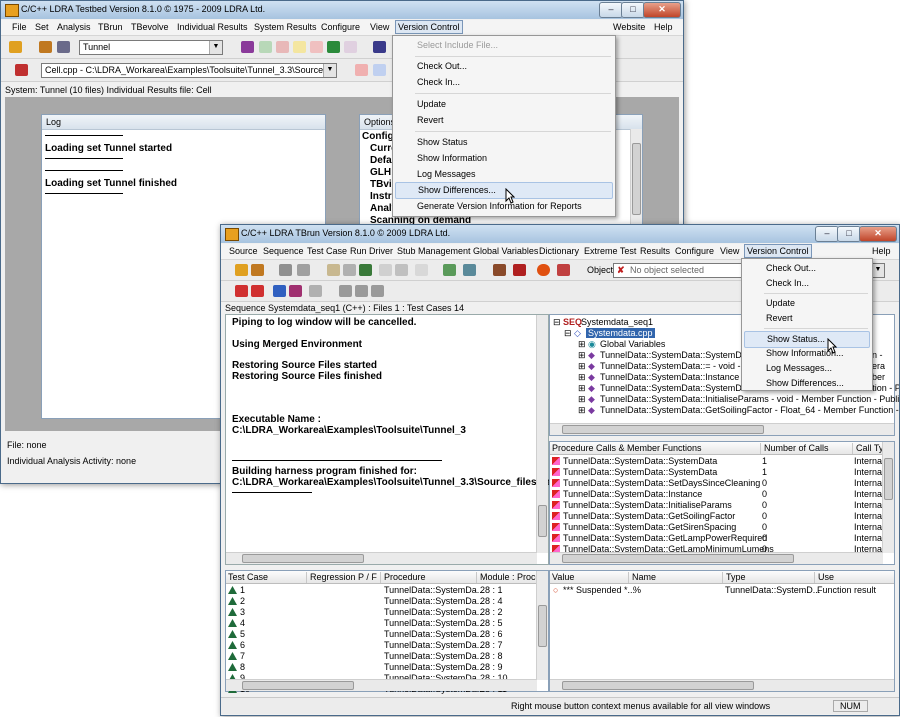 The width and height of the screenshot is (900, 717). What do you see at coordinates (324, 322) in the screenshot?
I see `log-line: Piping to log window will be cancelled.` at bounding box center [324, 322].